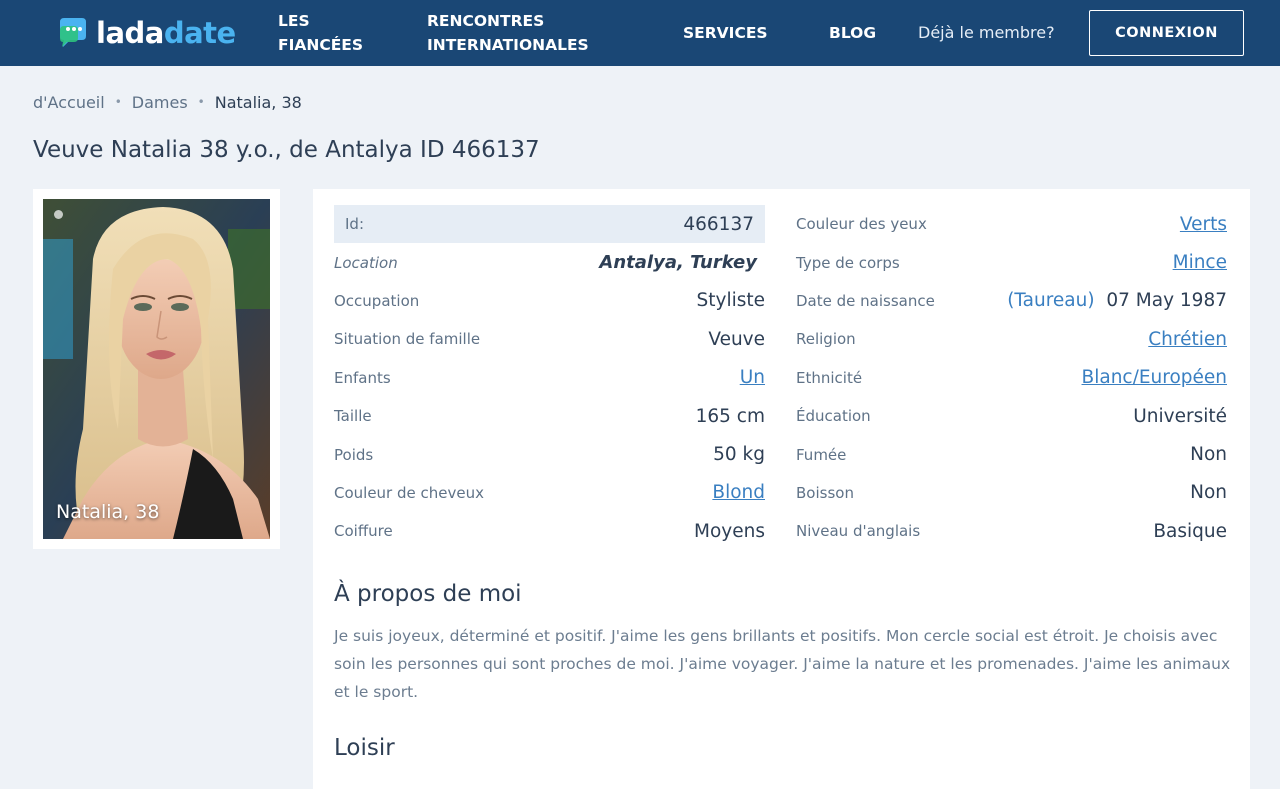  I want to click on detail-value: Moyens, so click(729, 531).